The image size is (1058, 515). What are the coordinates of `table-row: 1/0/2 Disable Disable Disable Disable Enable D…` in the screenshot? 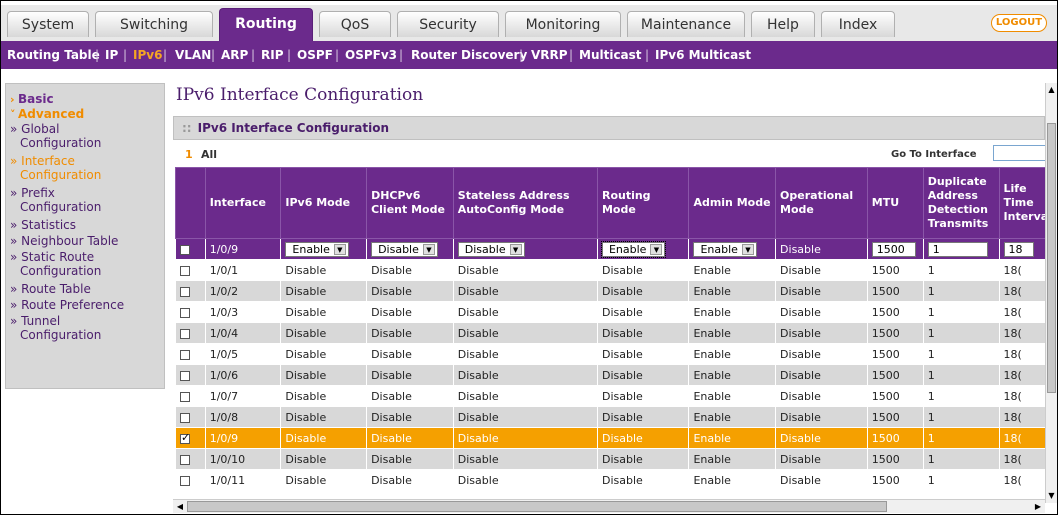 It's located at (616, 291).